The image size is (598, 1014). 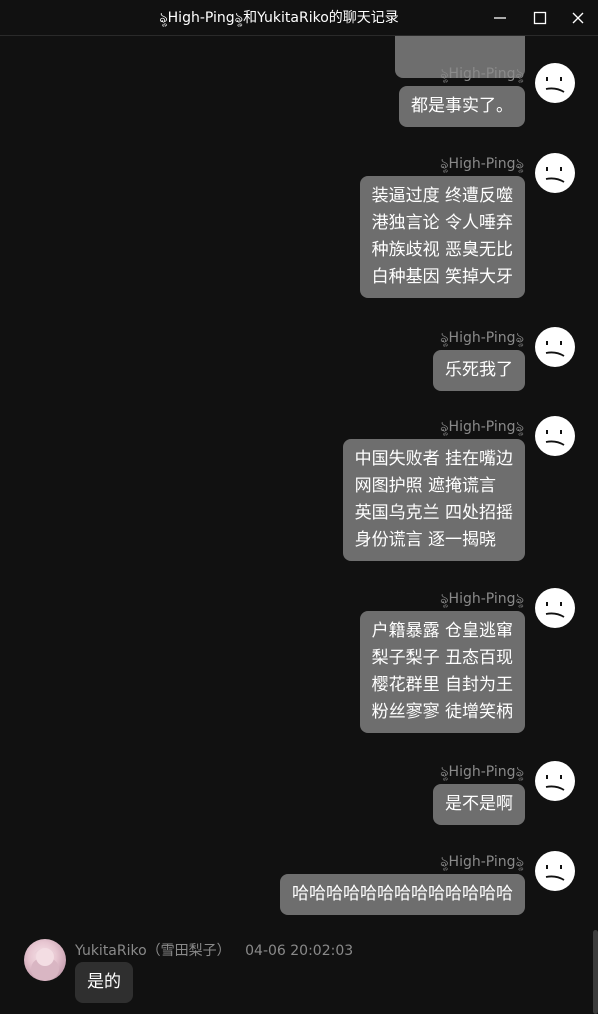 I want to click on title-bar: ৡHigh-Pingৡ和YukitaRiko的聊天记录, so click(x=299, y=18).